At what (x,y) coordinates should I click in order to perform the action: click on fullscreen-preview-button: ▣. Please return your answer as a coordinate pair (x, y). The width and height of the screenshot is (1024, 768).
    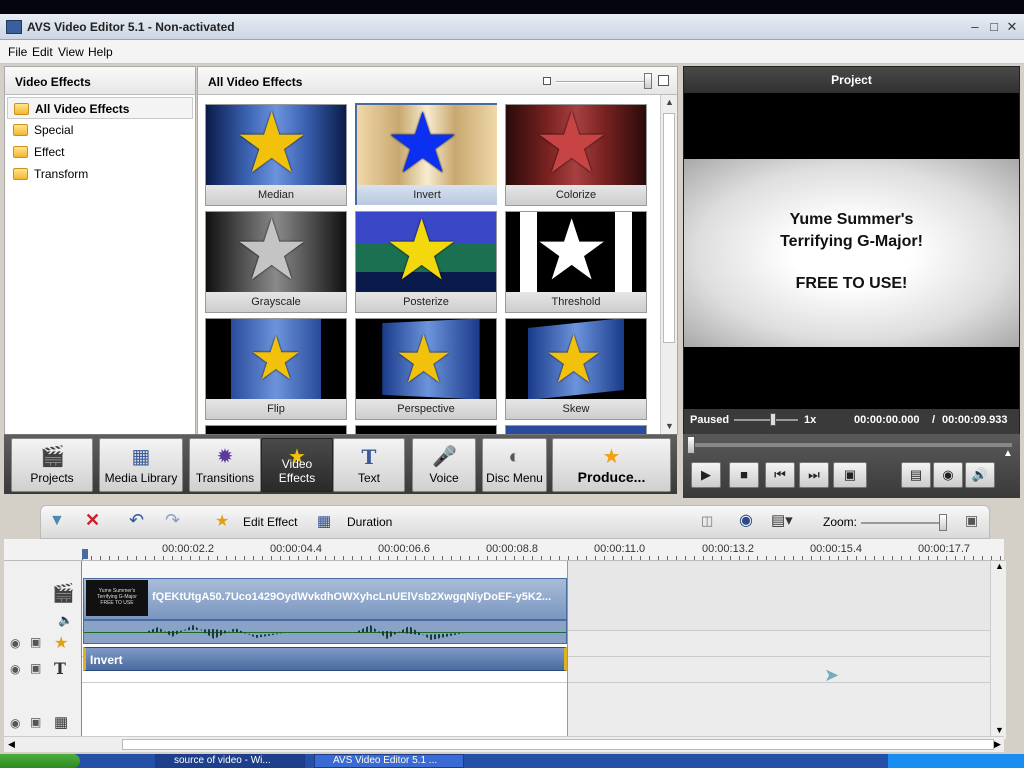
    Looking at the image, I should click on (850, 475).